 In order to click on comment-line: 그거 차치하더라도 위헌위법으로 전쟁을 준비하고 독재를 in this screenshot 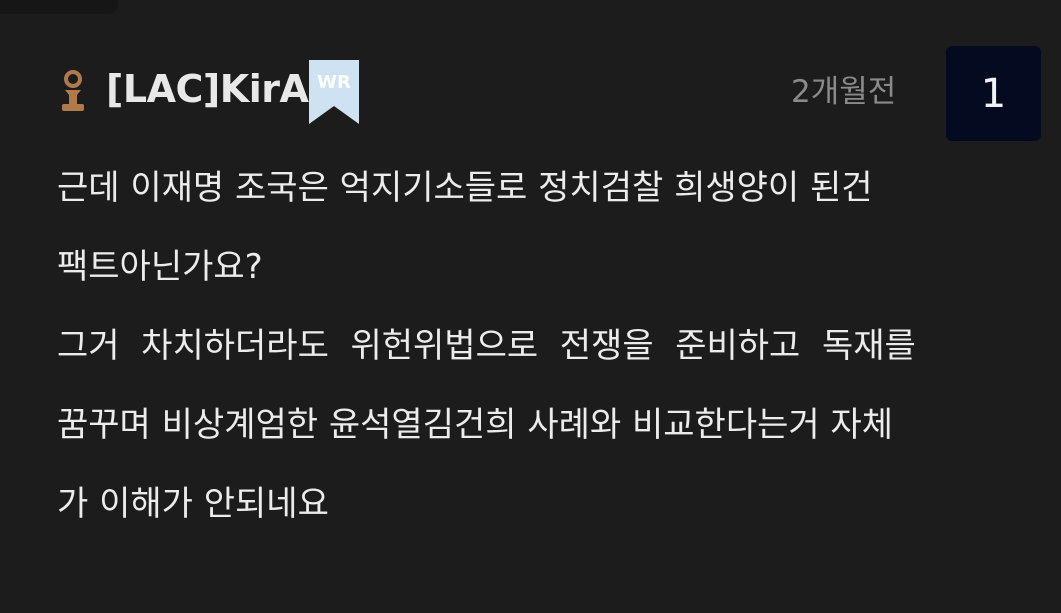, I will do `click(486, 346)`.